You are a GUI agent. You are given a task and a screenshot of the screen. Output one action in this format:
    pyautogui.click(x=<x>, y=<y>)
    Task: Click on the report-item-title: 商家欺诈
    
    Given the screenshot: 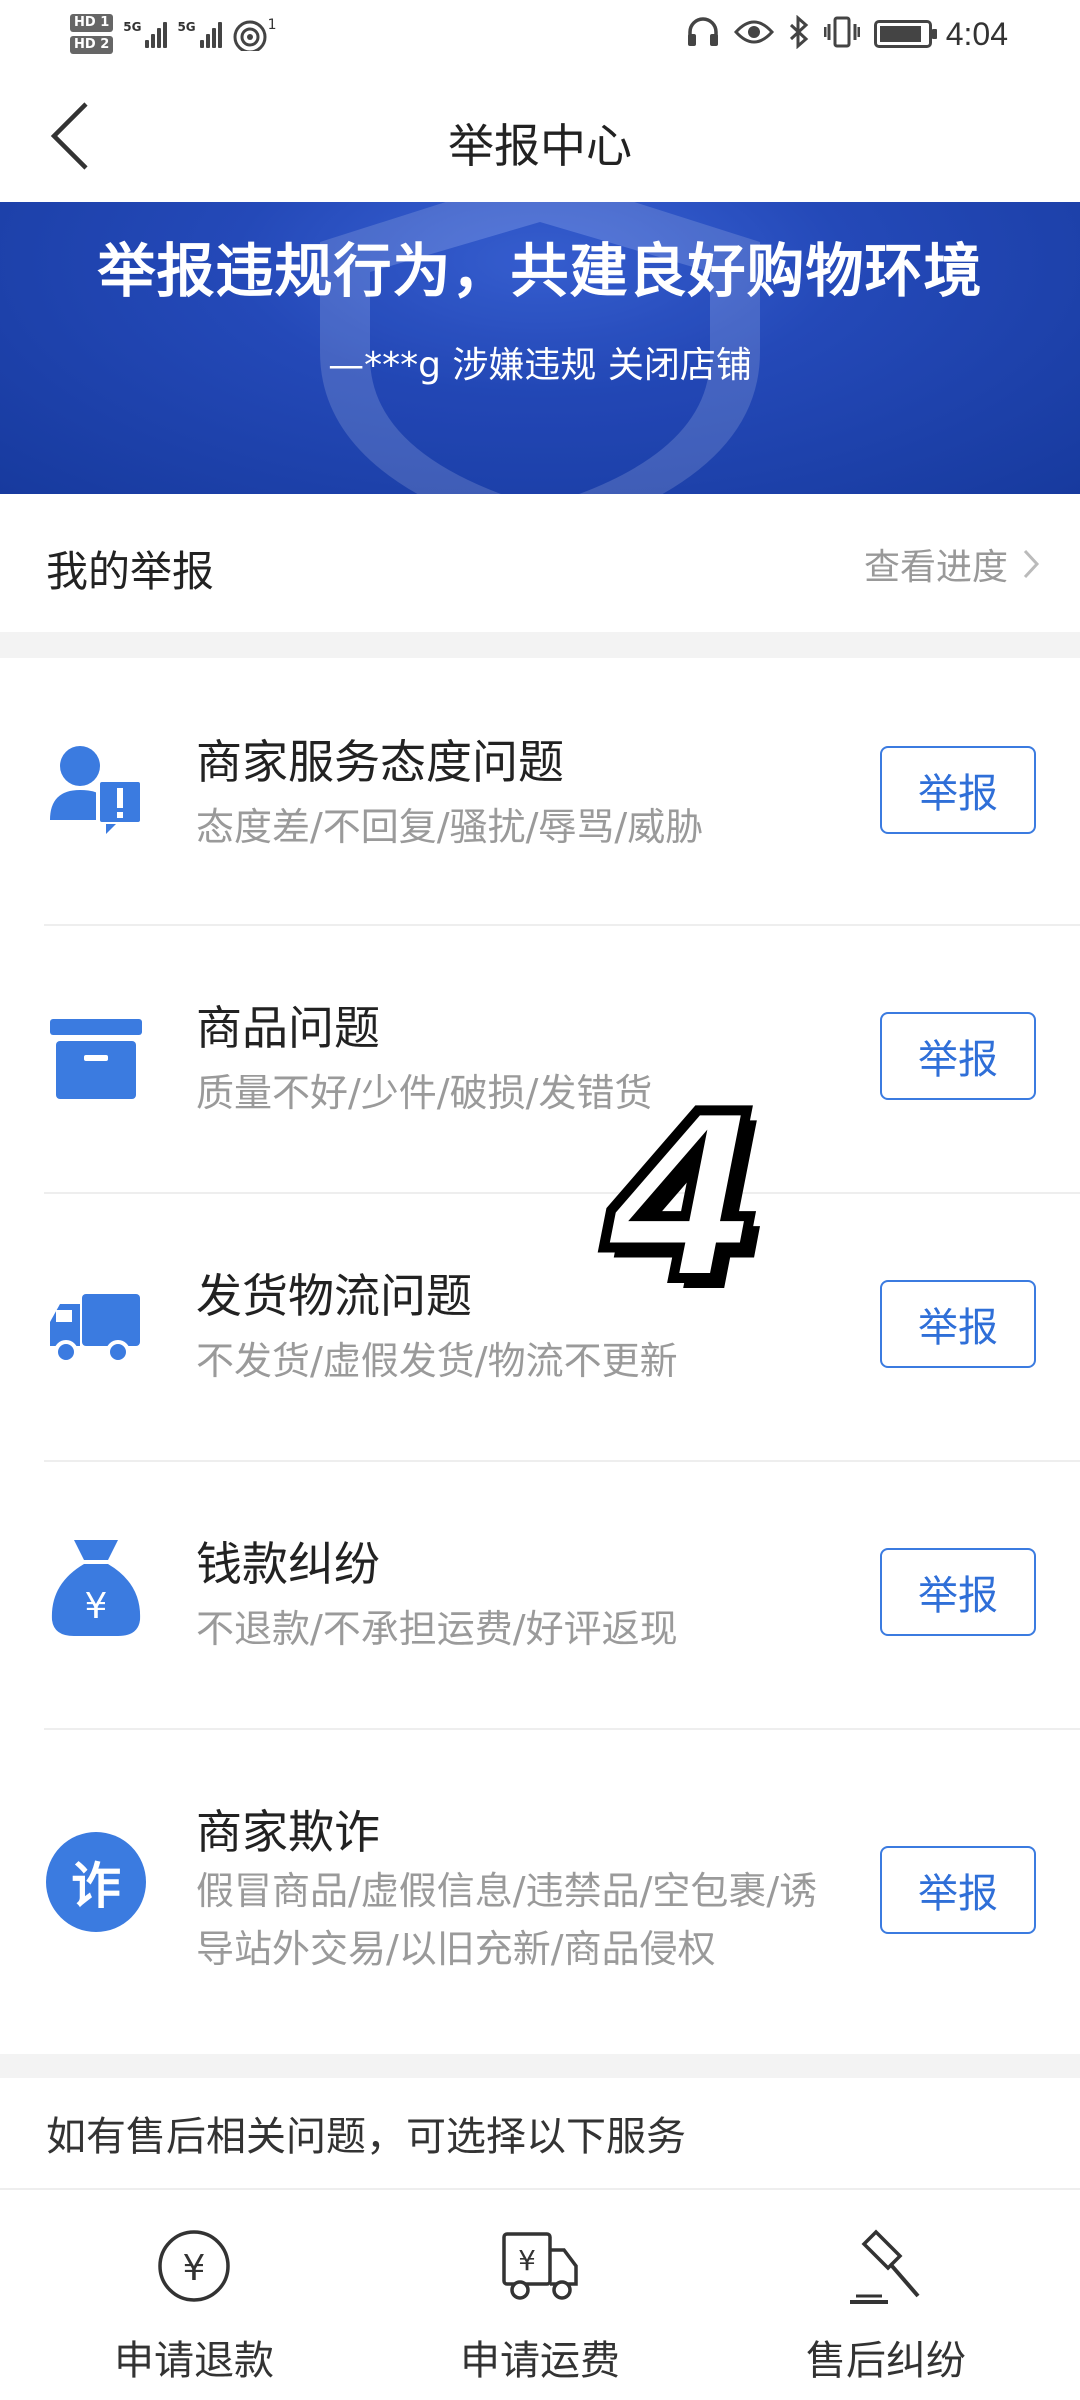 What is the action you would take?
    pyautogui.click(x=288, y=1832)
    